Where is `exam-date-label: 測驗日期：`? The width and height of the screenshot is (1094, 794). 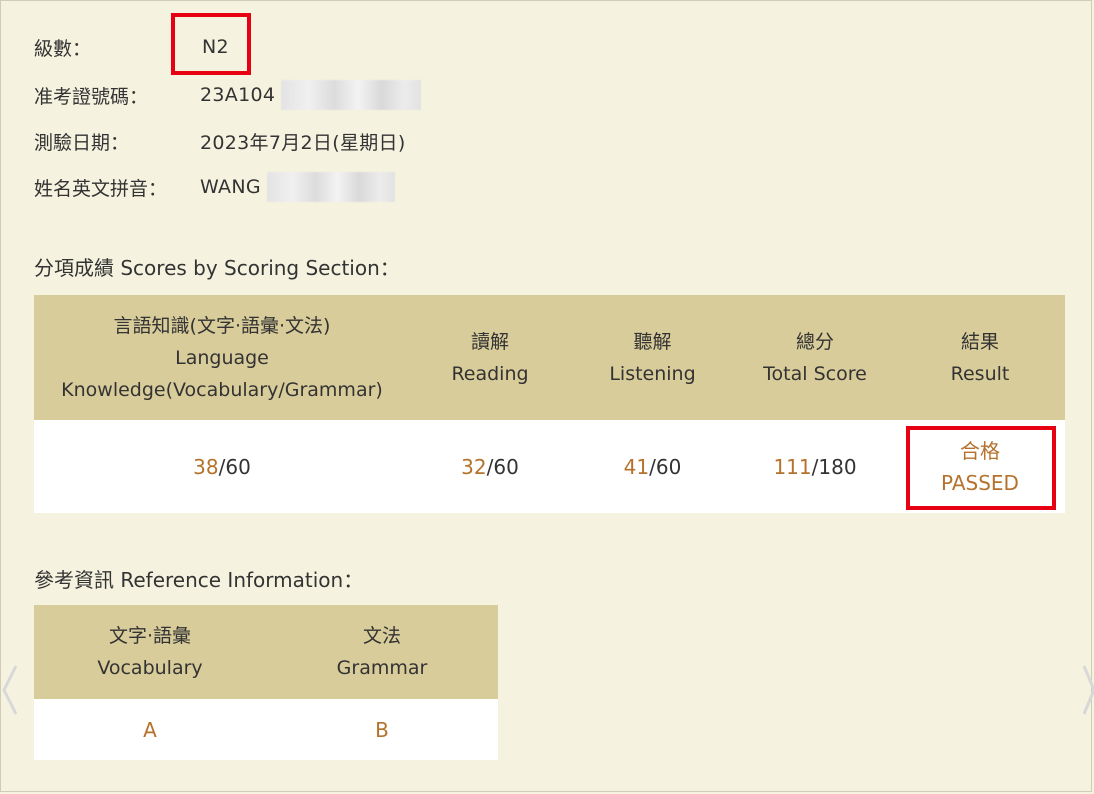
exam-date-label: 測驗日期： is located at coordinates (82, 142).